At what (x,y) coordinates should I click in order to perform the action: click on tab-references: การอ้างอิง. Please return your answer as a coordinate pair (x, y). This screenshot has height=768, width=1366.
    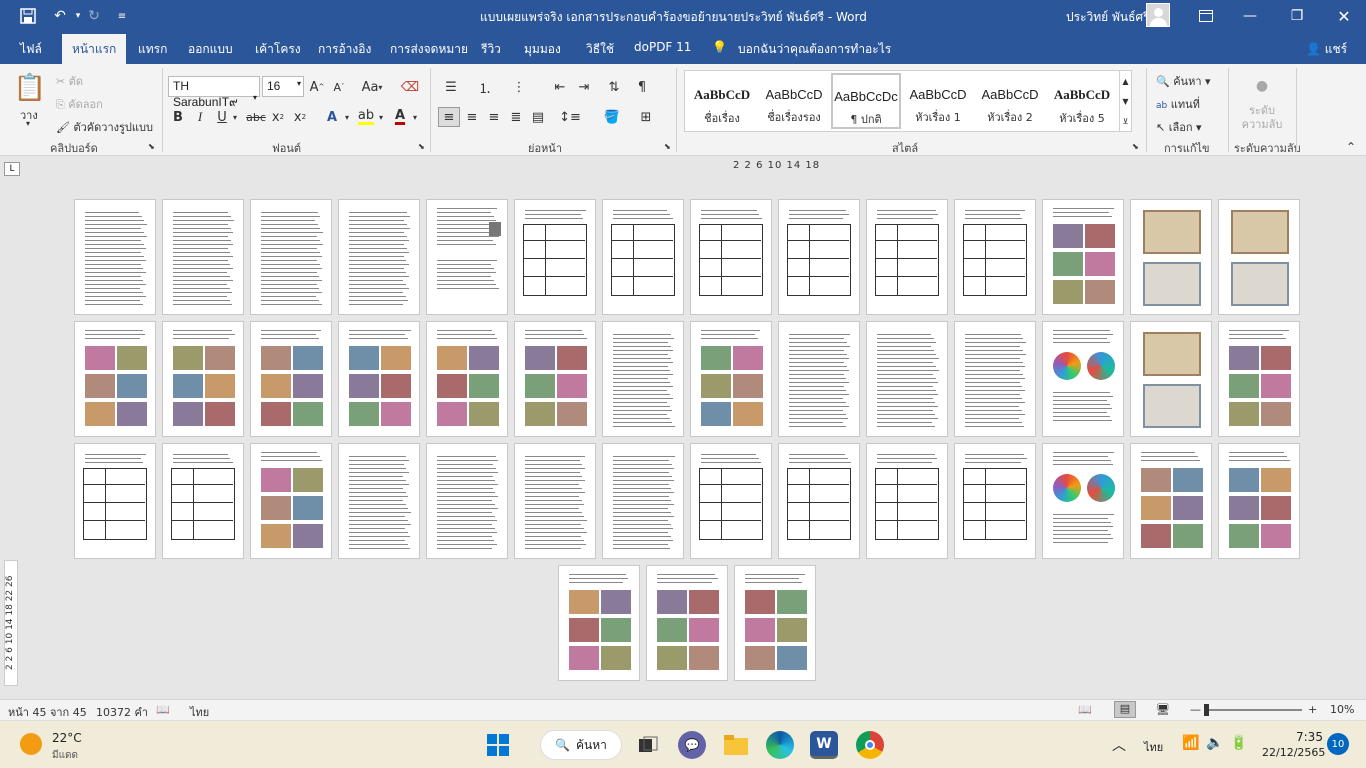
    Looking at the image, I should click on (344, 49).